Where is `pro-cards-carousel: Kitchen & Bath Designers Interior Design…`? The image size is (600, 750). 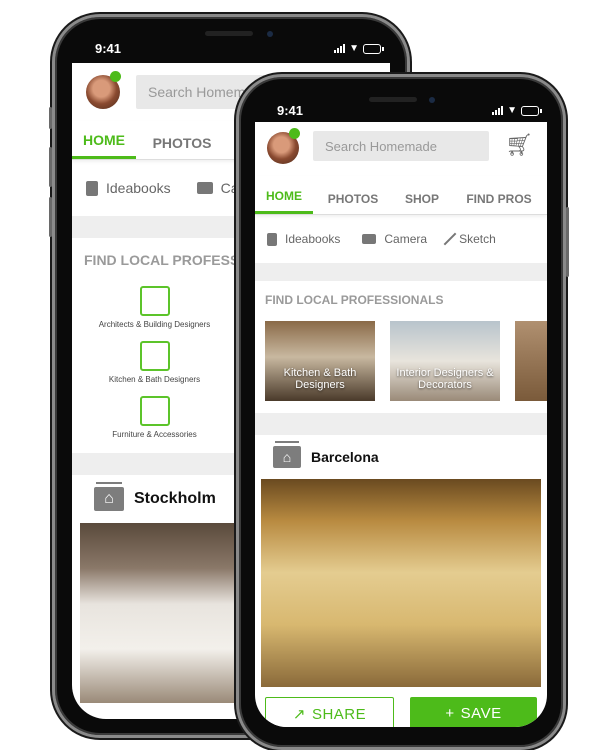 pro-cards-carousel: Kitchen & Bath Designers Interior Design… is located at coordinates (401, 361).